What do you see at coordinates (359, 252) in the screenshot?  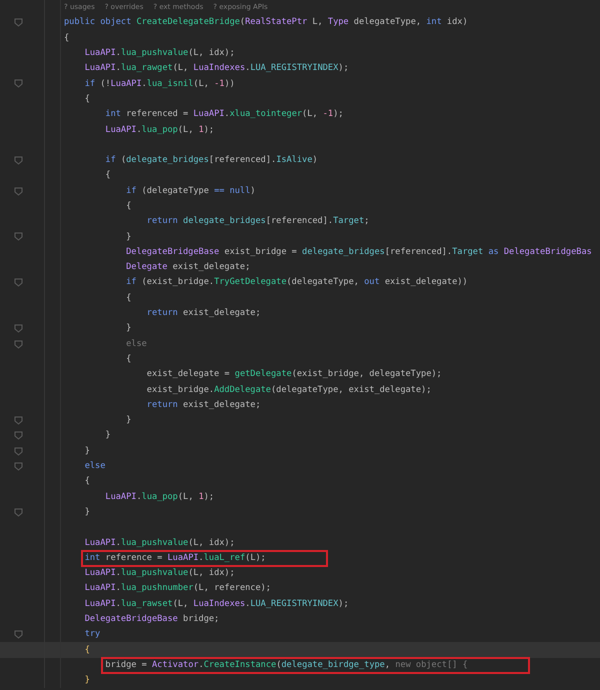 I see `code-line: DelegateBridgeBase exist_bridge = delegate_bridges[referenced].Target as DelegateBridgeBas` at bounding box center [359, 252].